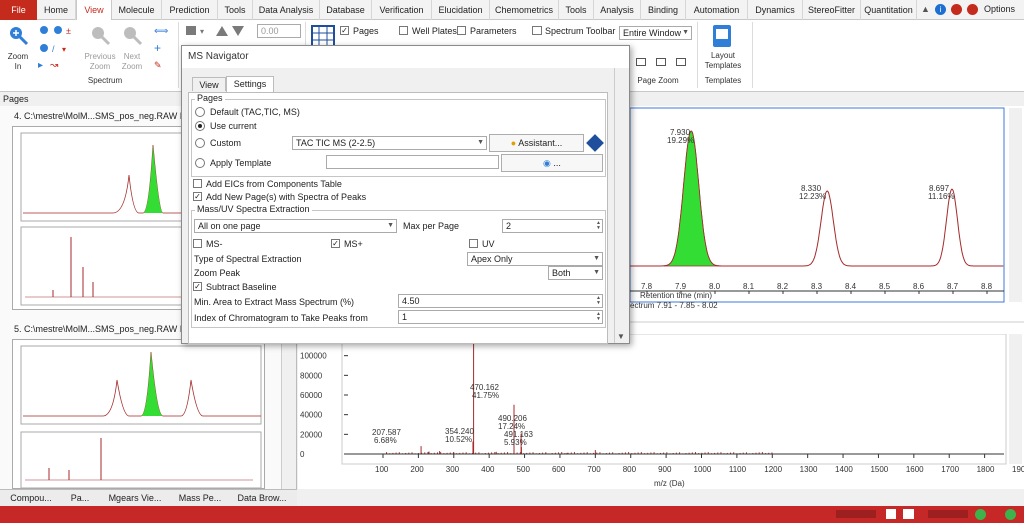 Image resolution: width=1024 pixels, height=523 pixels. I want to click on tab-elucidation: Elucidation, so click(461, 10).